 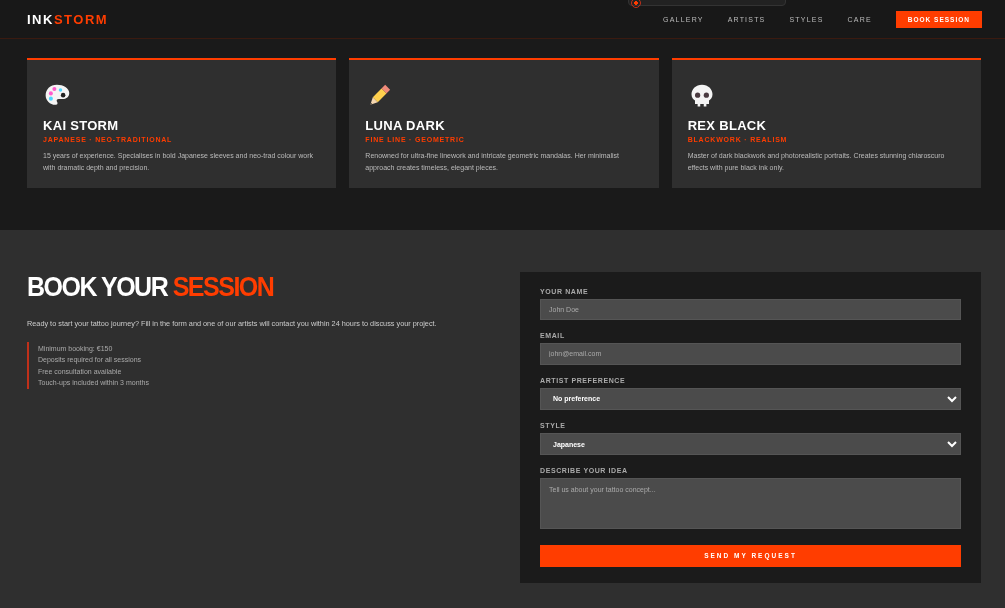 I want to click on artist-name: KAI STORM, so click(x=81, y=125).